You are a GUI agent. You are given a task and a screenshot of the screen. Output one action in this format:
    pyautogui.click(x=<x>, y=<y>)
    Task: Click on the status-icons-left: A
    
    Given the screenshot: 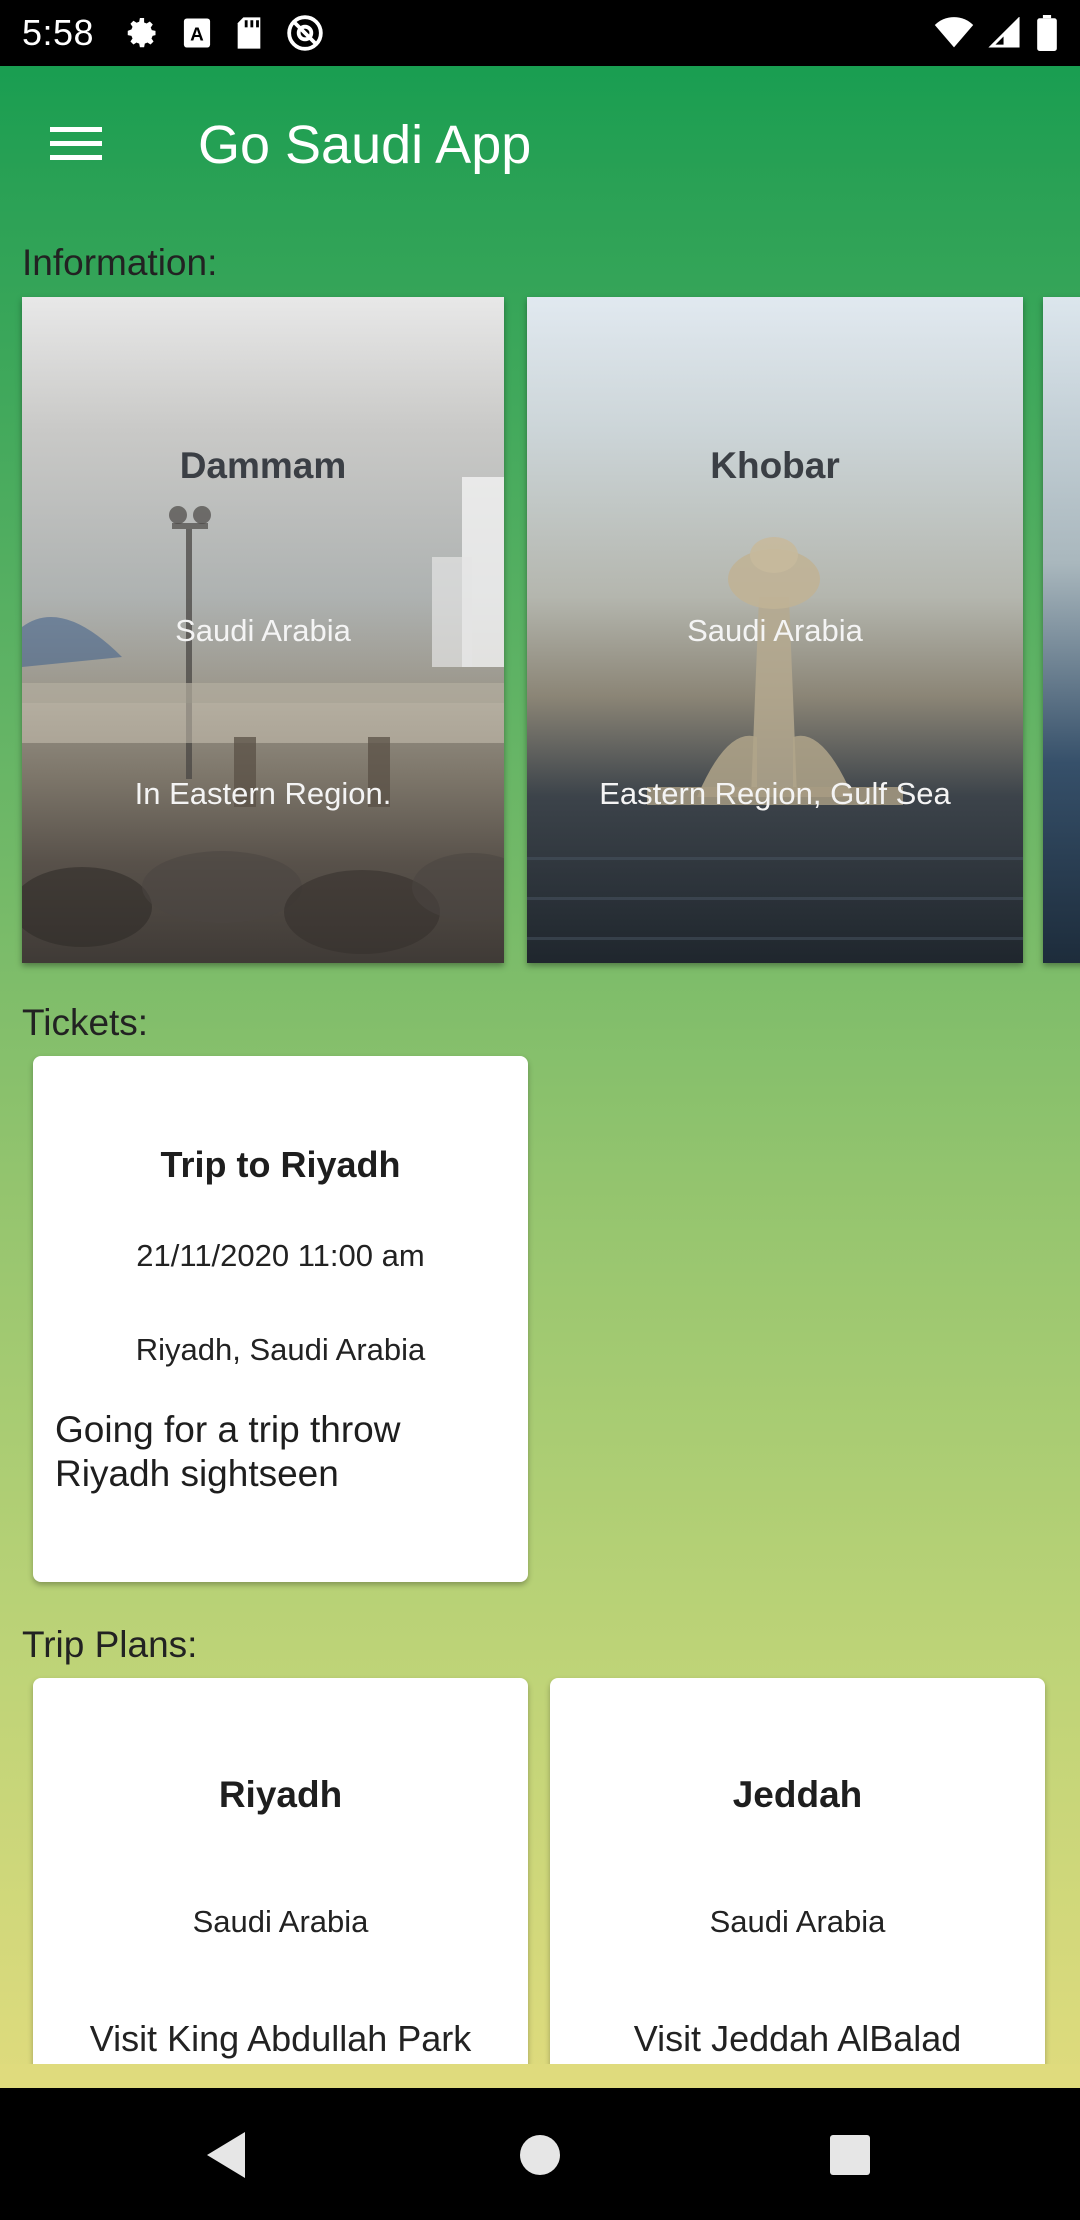 What is the action you would take?
    pyautogui.click(x=224, y=33)
    